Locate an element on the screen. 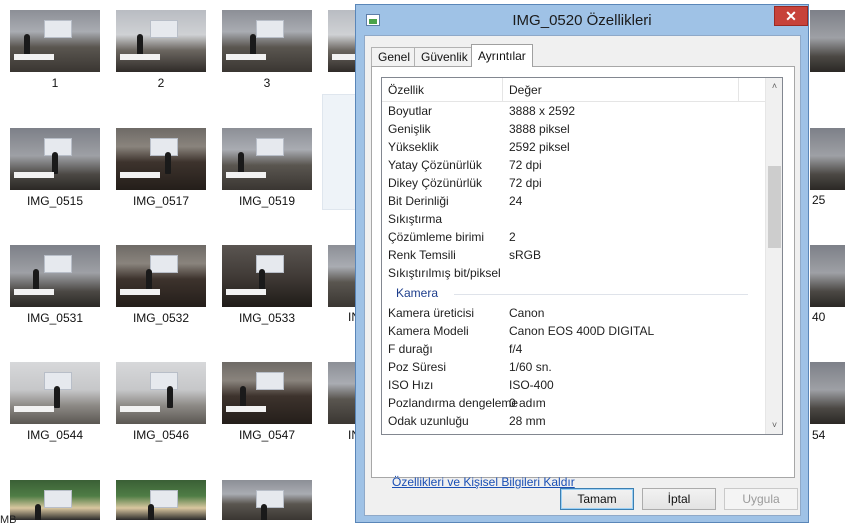  thumbnail-label: 3 is located at coordinates (267, 83).